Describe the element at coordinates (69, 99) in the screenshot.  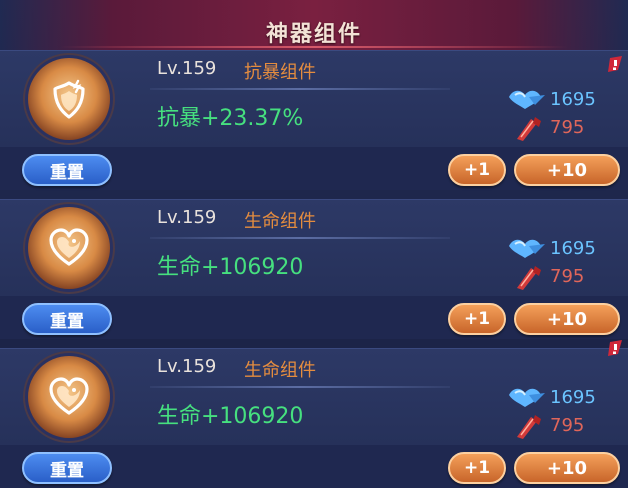
I see `shield-crest-icon` at that location.